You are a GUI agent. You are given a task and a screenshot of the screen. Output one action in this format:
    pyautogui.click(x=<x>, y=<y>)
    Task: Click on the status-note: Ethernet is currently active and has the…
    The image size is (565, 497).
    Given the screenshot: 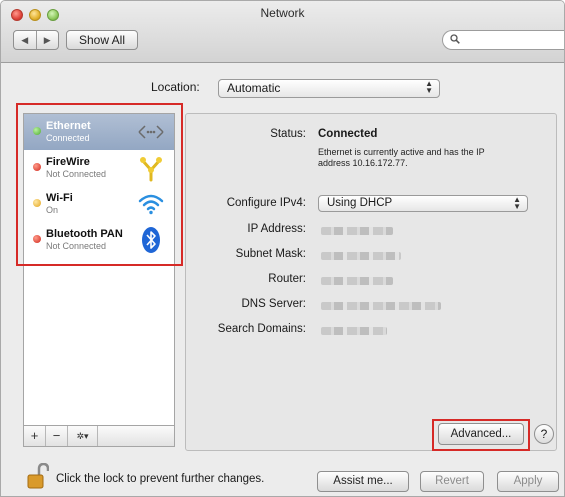 What is the action you would take?
    pyautogui.click(x=401, y=157)
    